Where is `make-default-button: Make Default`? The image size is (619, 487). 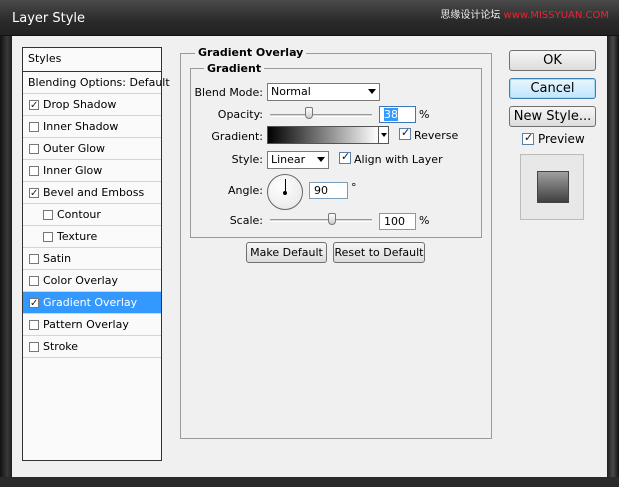 make-default-button: Make Default is located at coordinates (286, 252).